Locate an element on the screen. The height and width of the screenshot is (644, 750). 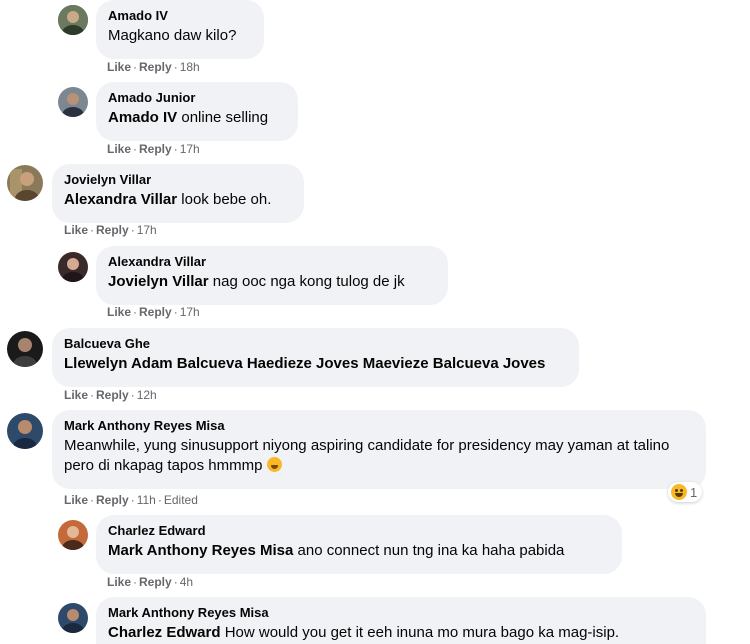
comment-body: nag ooc nga kong tulog de jk is located at coordinates (306, 281).